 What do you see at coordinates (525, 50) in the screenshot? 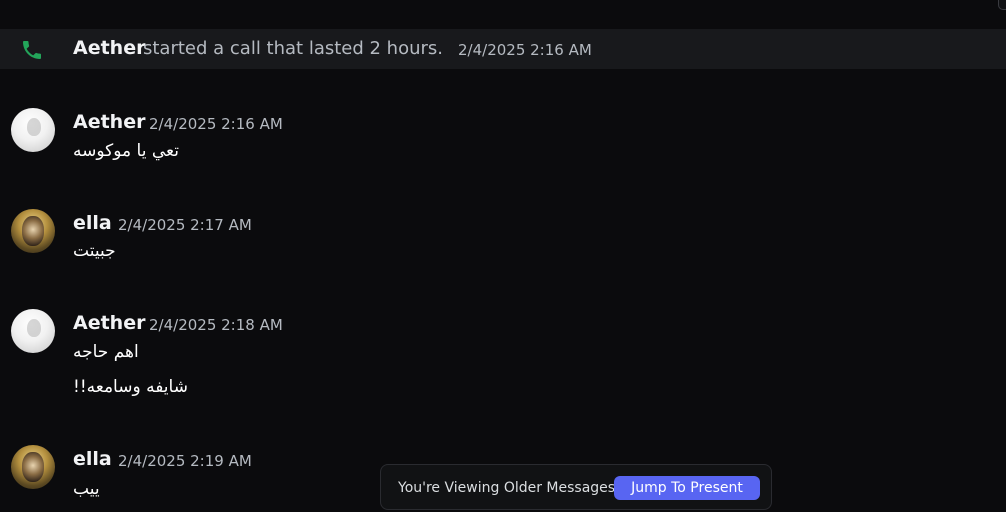
I see `call-timestamp: 2/4/2025 2:16 AM` at bounding box center [525, 50].